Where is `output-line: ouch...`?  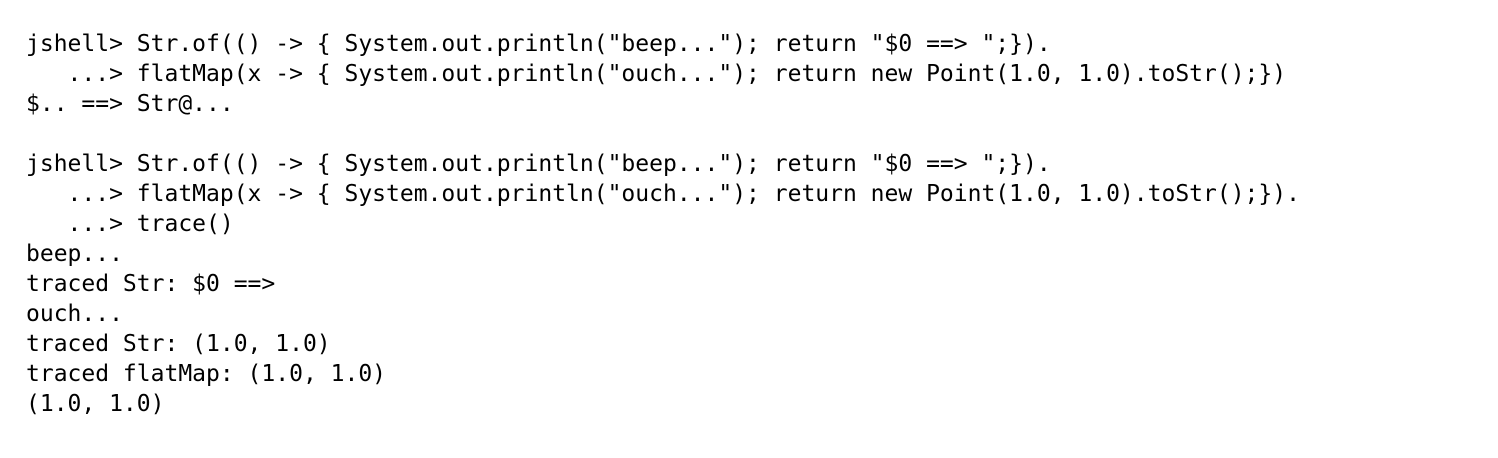 output-line: ouch... is located at coordinates (74, 314).